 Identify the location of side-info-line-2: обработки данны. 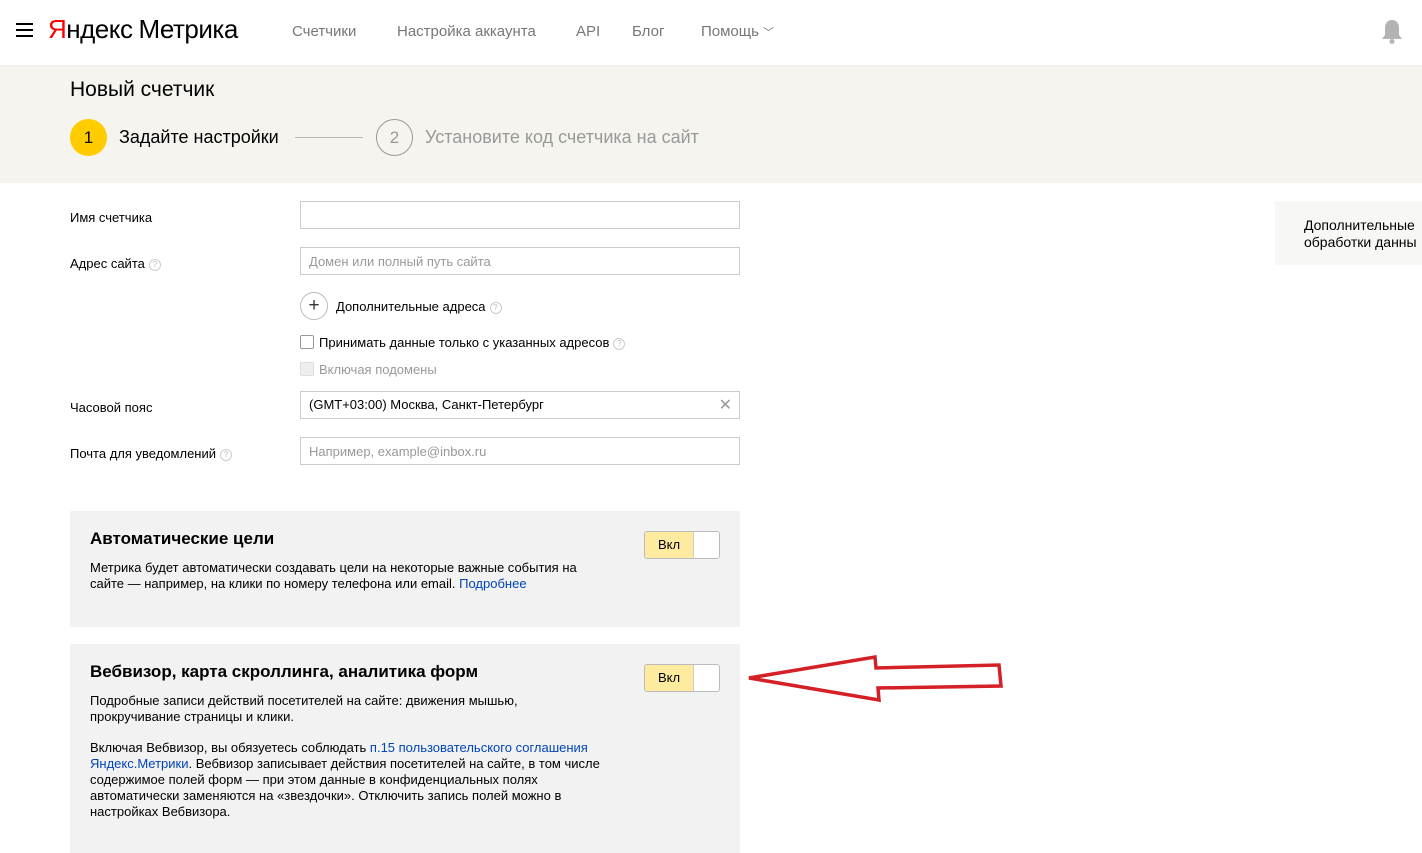
(1360, 242).